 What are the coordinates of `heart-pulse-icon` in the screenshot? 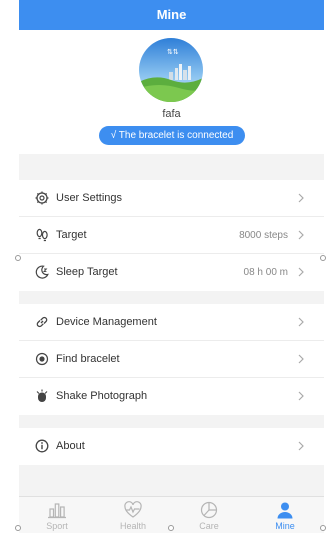 It's located at (133, 509).